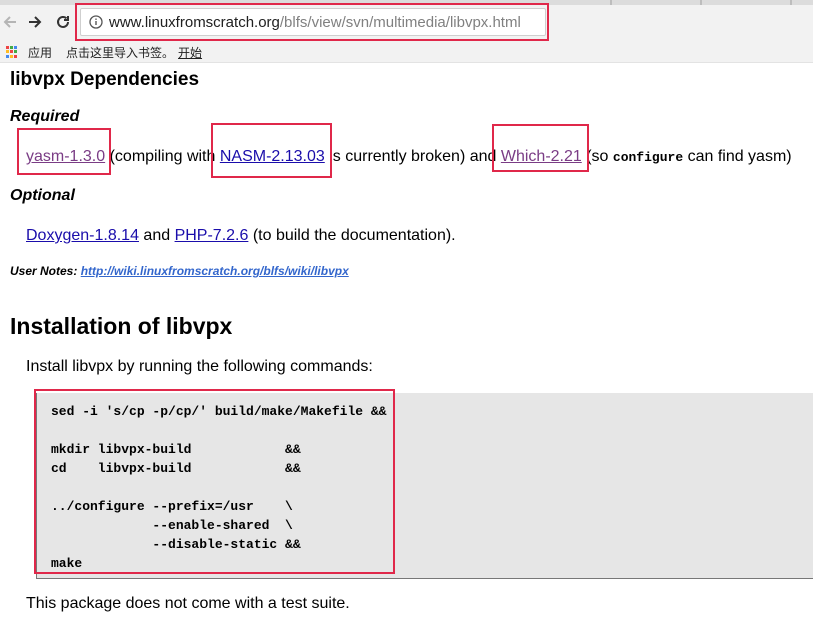 This screenshot has height=624, width=813. What do you see at coordinates (271, 150) in the screenshot?
I see `highlight-box-nasm` at bounding box center [271, 150].